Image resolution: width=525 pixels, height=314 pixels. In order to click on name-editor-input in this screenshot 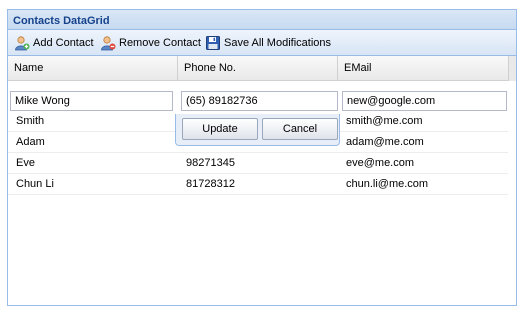, I will do `click(91, 101)`.